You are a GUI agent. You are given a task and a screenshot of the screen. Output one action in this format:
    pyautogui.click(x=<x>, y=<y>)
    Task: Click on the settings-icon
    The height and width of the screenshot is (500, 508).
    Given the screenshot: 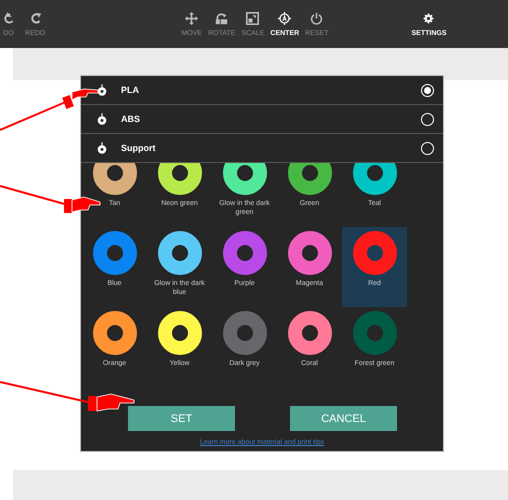 What is the action you would take?
    pyautogui.click(x=429, y=18)
    